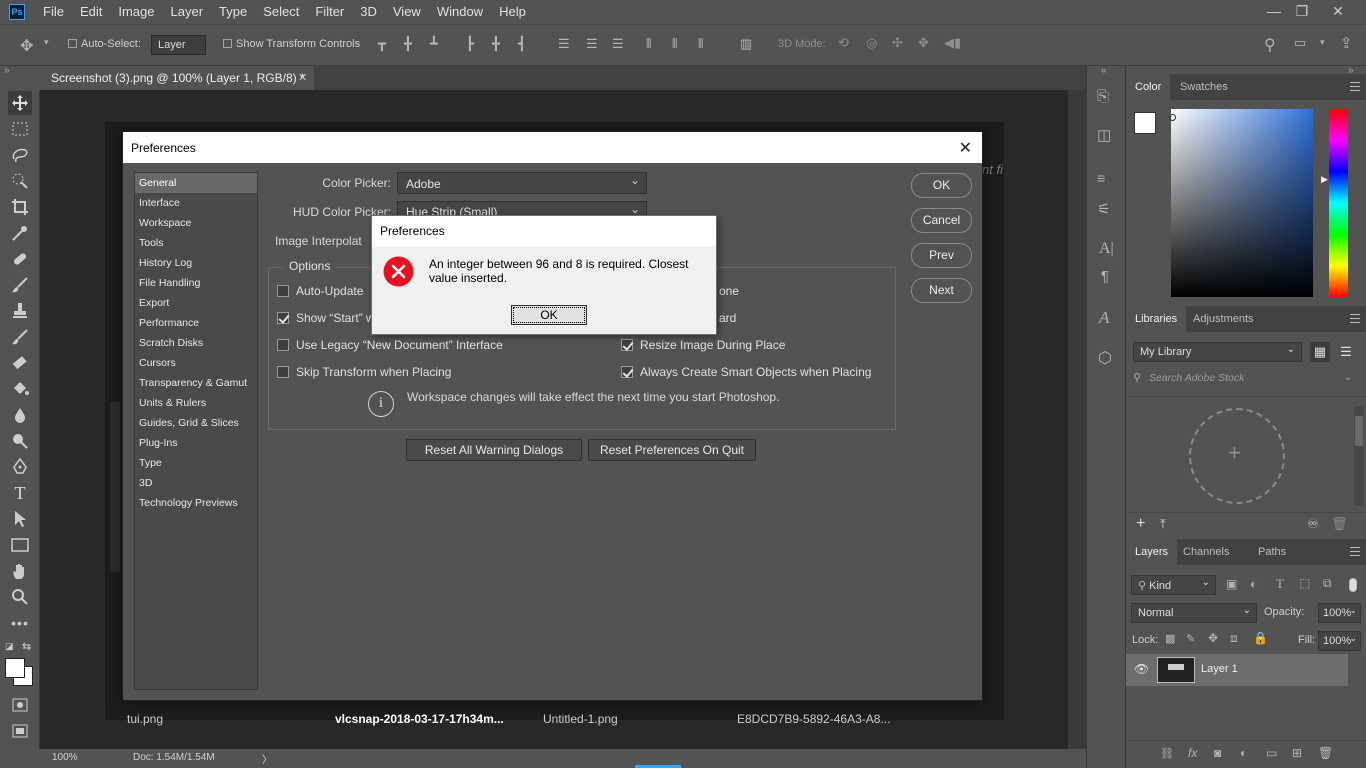 Image resolution: width=1366 pixels, height=768 pixels. I want to click on lock-transparent-pixels-icon: ▩, so click(1170, 638).